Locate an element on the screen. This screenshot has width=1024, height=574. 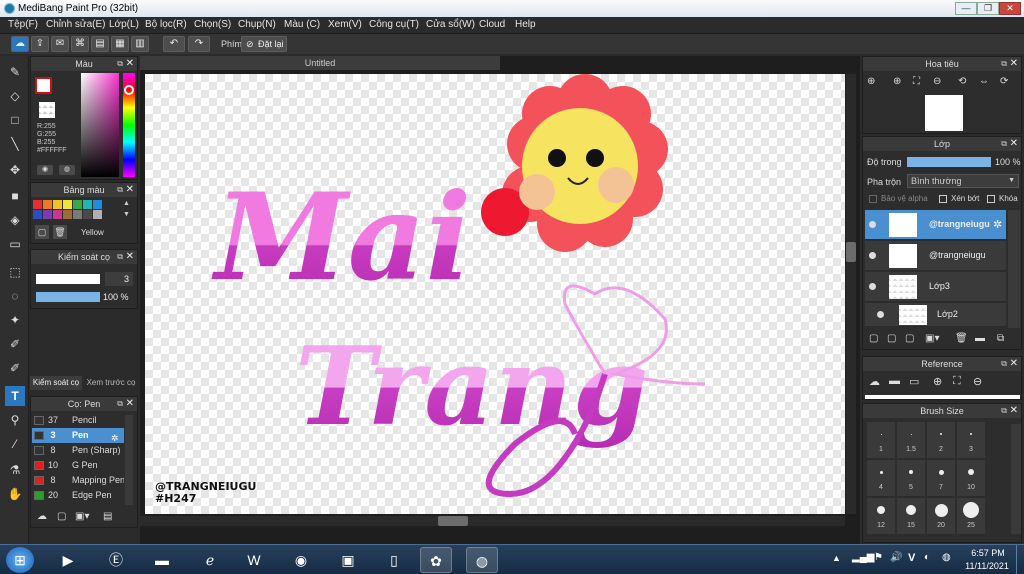
document-icon: ▤ is located at coordinates (100, 44).